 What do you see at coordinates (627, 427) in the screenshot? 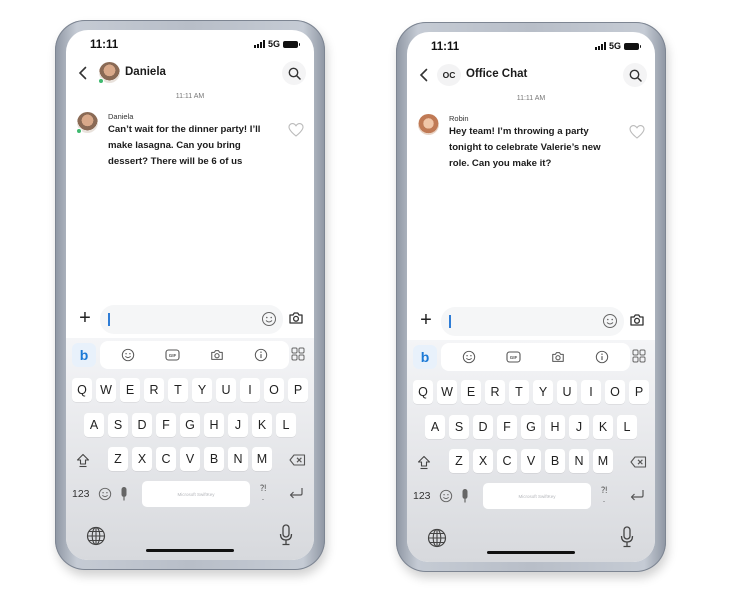
I see `key-l: L` at bounding box center [627, 427].